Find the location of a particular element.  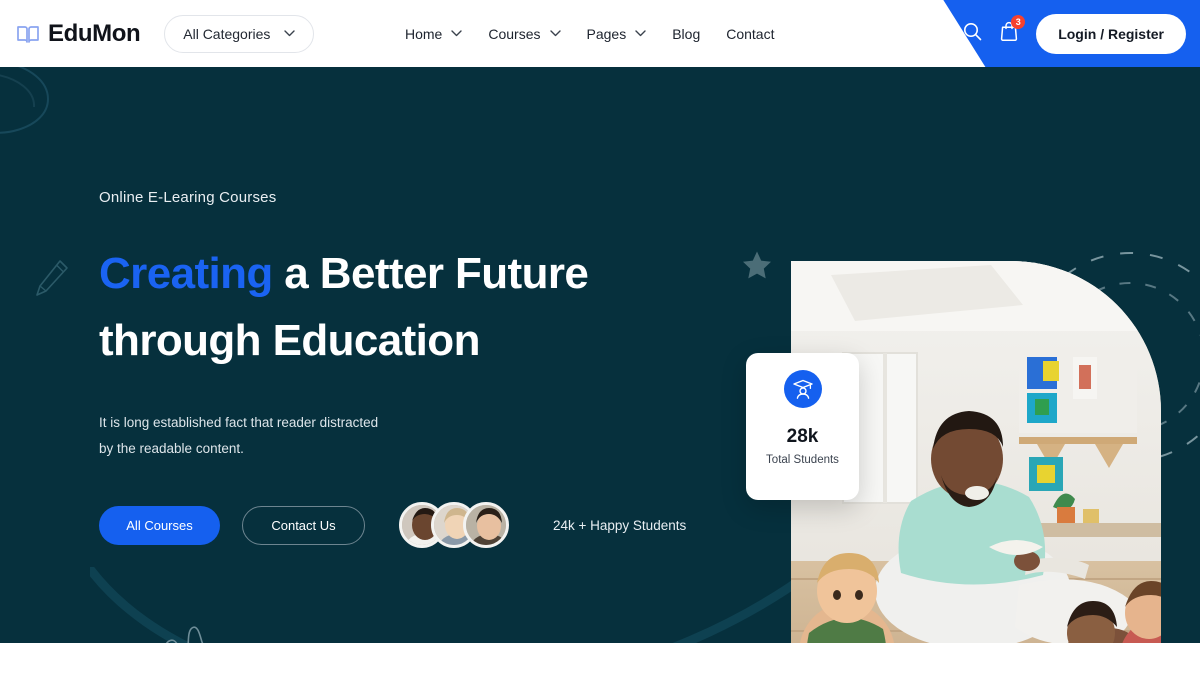

stat-card-total-students: 28k Total Students is located at coordinates (802, 426).